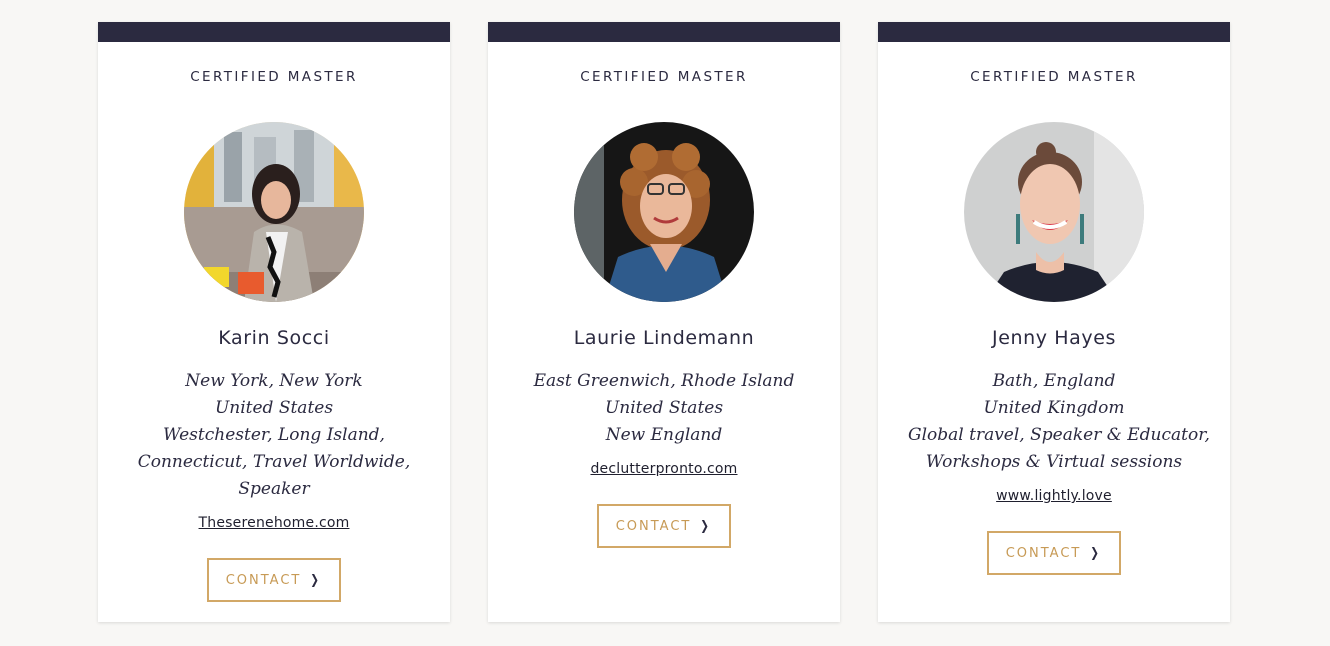 This screenshot has width=1330, height=646. What do you see at coordinates (1054, 338) in the screenshot?
I see `consultant-name: Jenny Hayes` at bounding box center [1054, 338].